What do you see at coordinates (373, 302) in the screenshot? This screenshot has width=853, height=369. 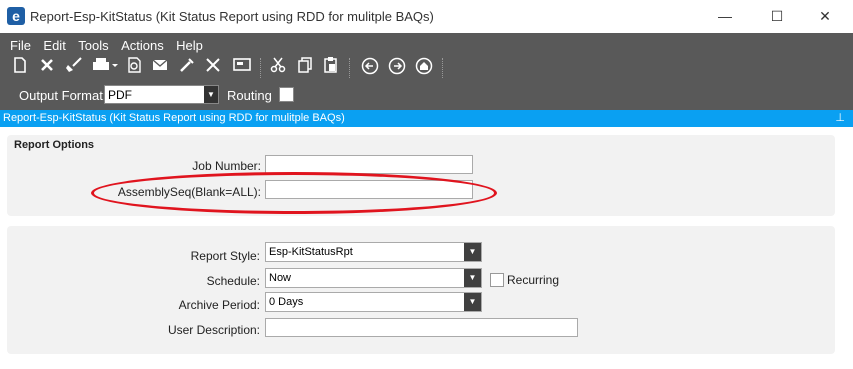 I see `archive-period-select: 0 Days ▼` at bounding box center [373, 302].